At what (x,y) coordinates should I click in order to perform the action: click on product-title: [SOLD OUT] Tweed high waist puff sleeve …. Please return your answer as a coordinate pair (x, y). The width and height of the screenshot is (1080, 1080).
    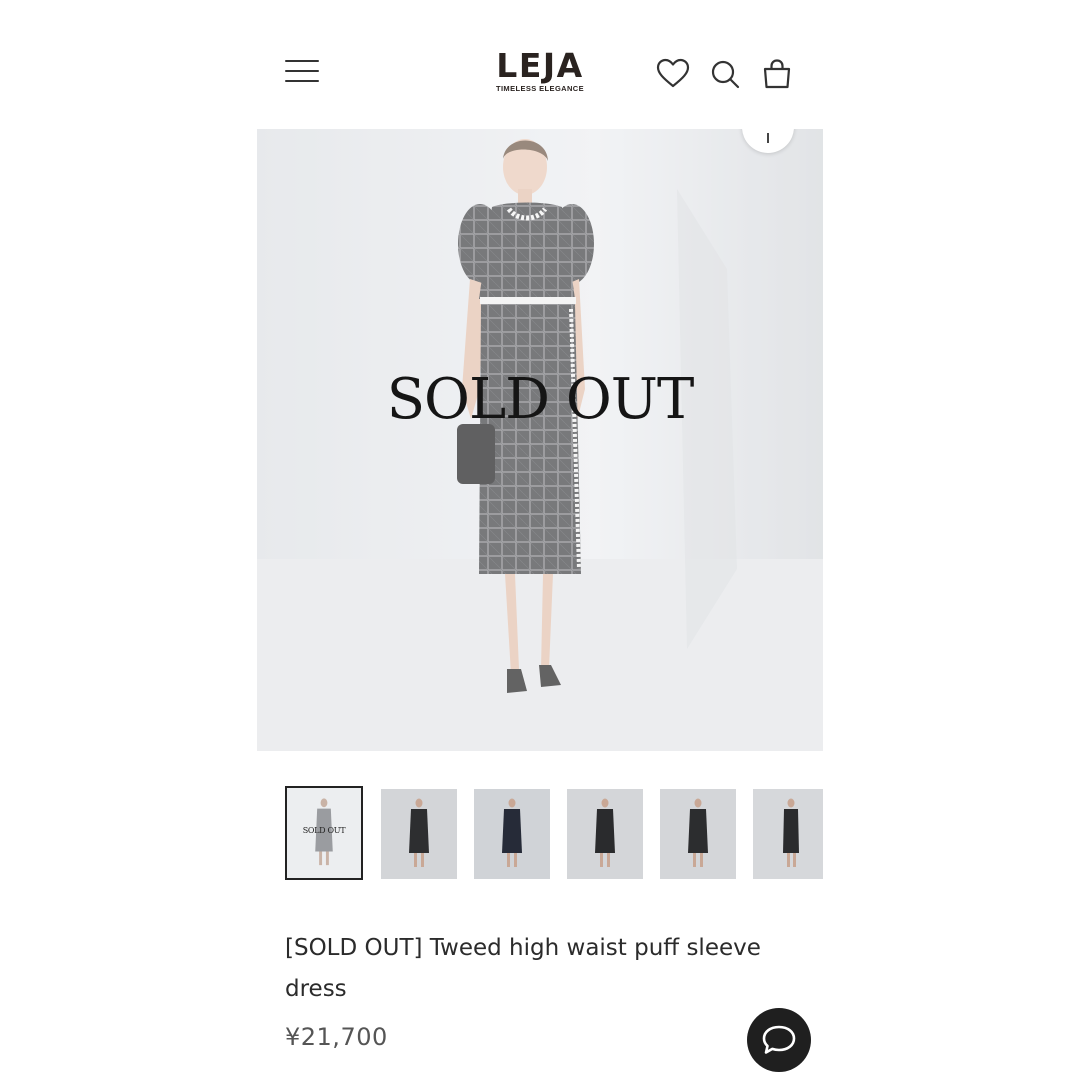
    Looking at the image, I should click on (523, 968).